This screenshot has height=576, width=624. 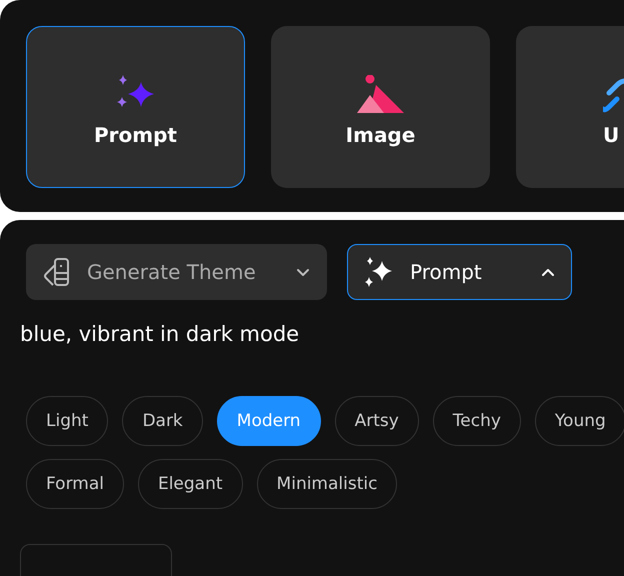 I want to click on source-card: U, so click(x=570, y=107).